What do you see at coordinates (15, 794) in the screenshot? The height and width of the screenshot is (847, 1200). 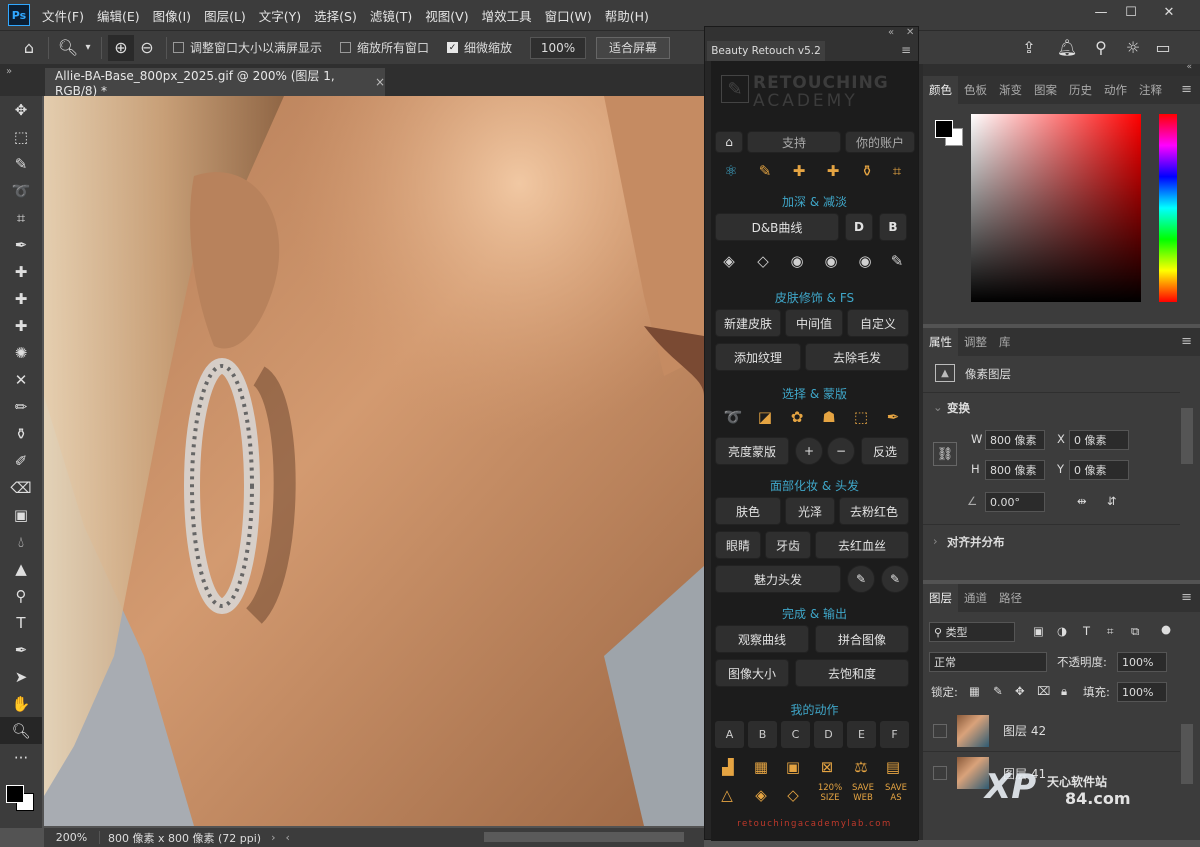 I see `foreground-color-swatch` at bounding box center [15, 794].